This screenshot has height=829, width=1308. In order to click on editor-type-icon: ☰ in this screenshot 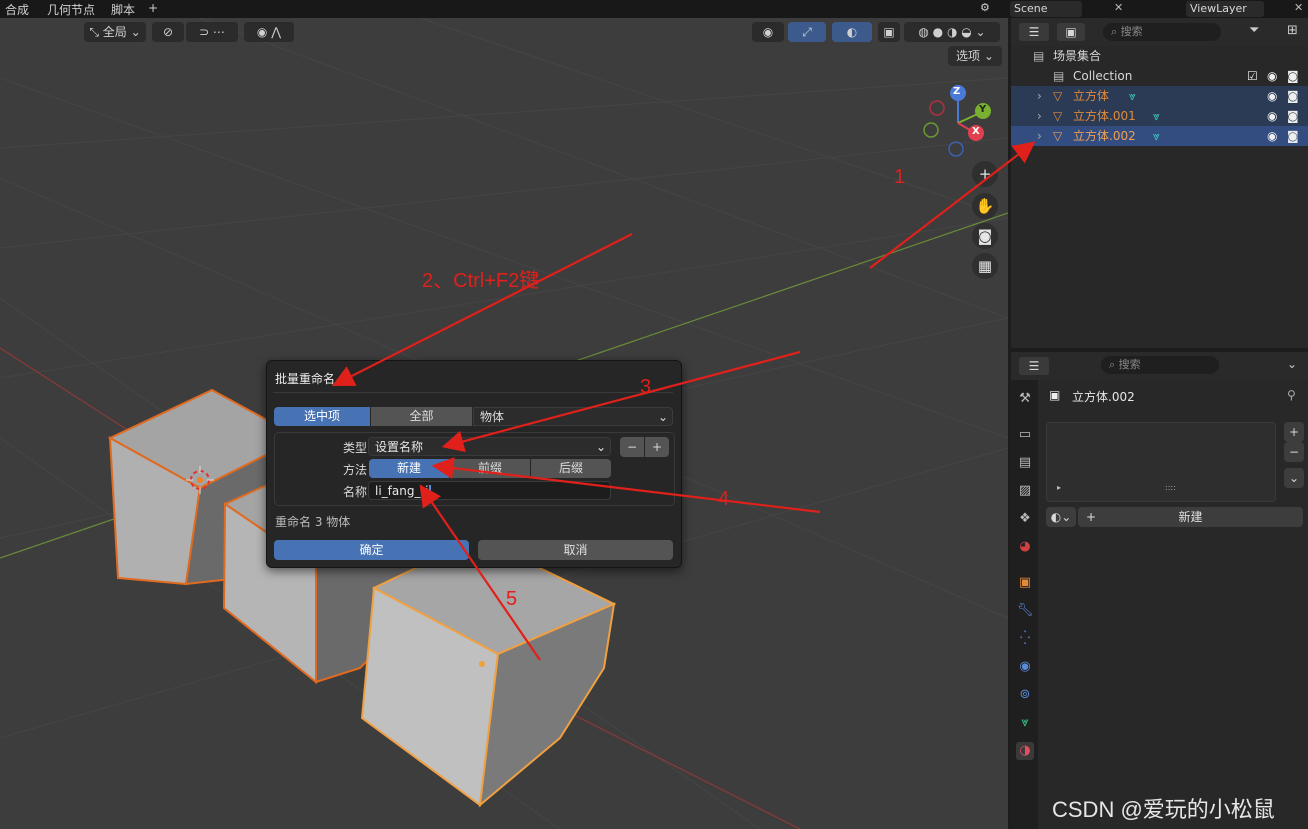, I will do `click(1034, 366)`.